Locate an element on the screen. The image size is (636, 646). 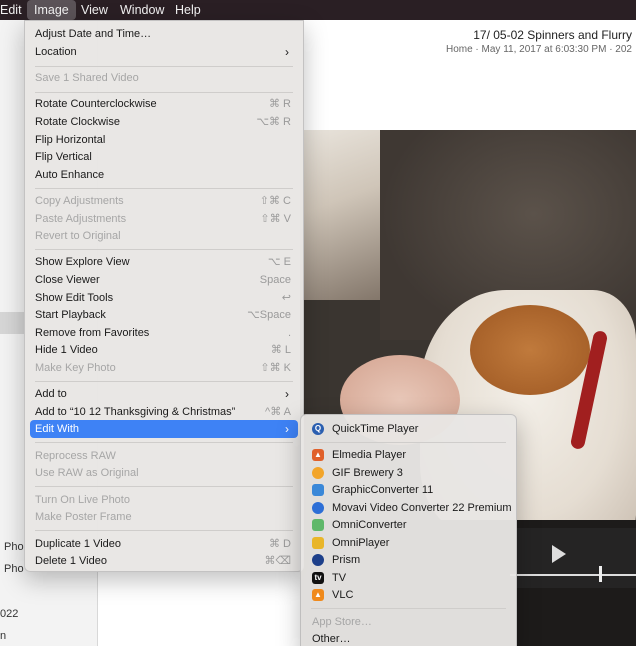
menu-item-close-viewer: Close Viewer Space is located at coordinates (164, 280).